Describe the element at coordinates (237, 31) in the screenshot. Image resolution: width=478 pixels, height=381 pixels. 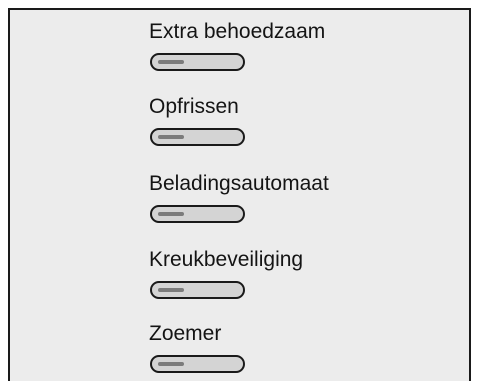
I see `option-label: Extra behoedzaam` at that location.